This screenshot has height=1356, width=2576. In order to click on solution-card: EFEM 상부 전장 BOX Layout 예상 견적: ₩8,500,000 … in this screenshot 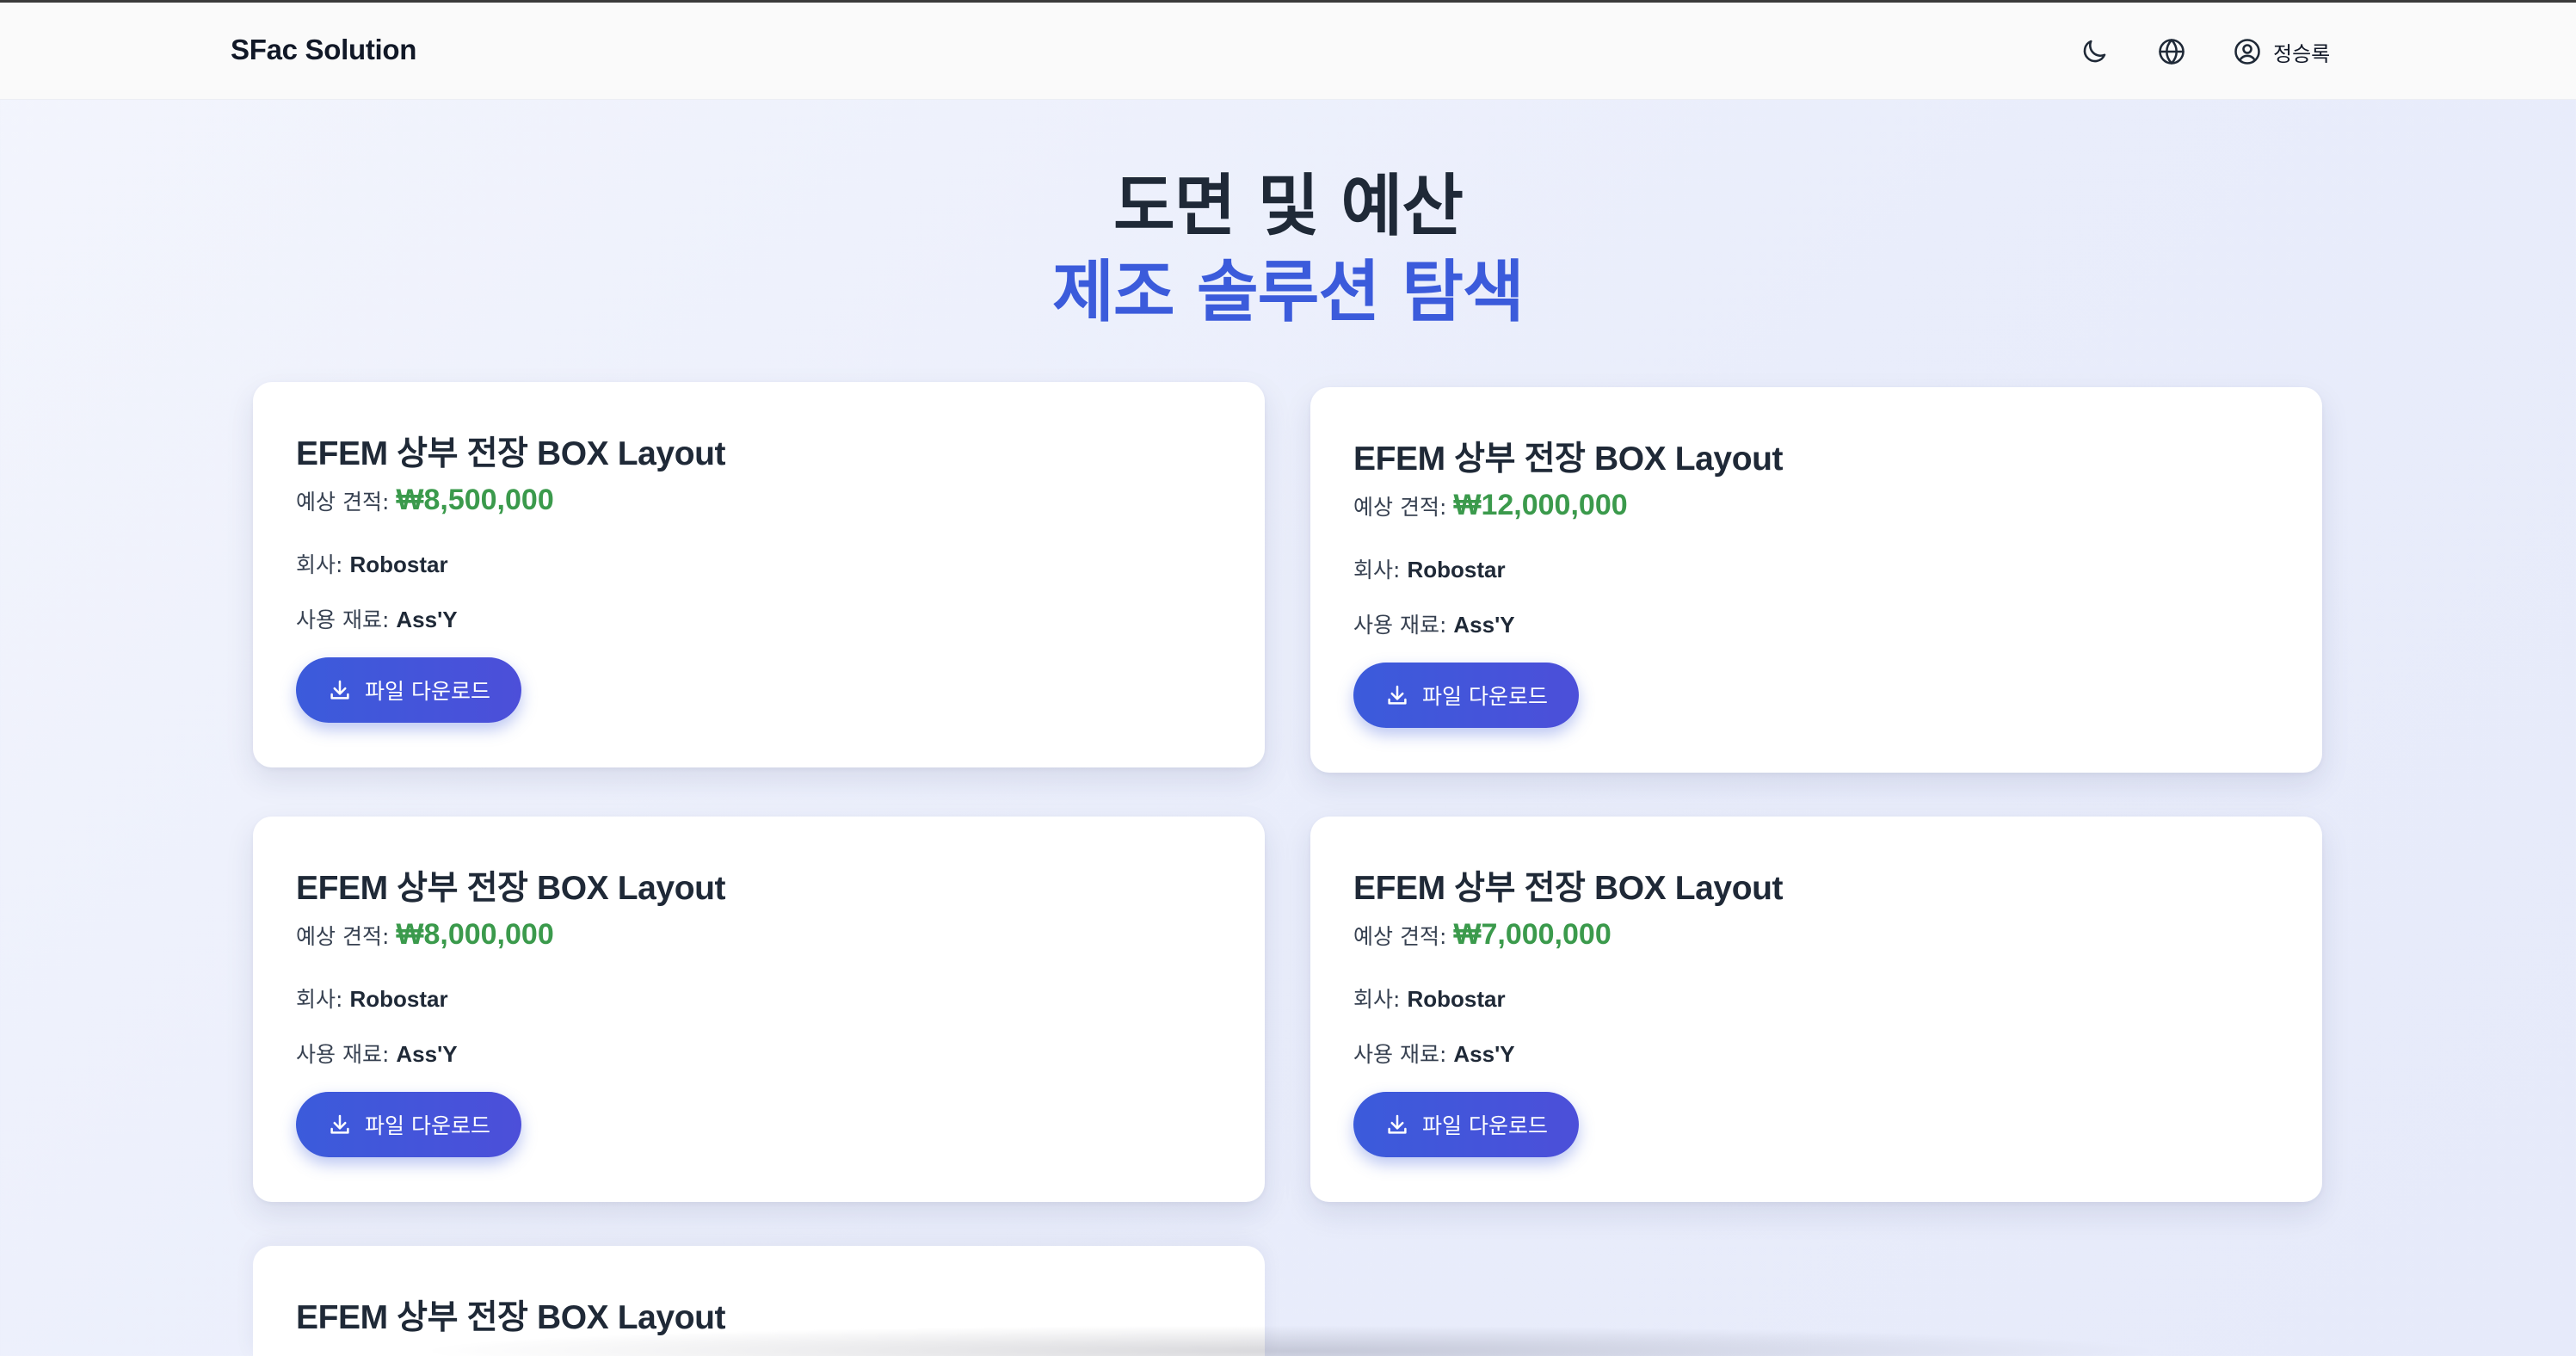, I will do `click(759, 574)`.